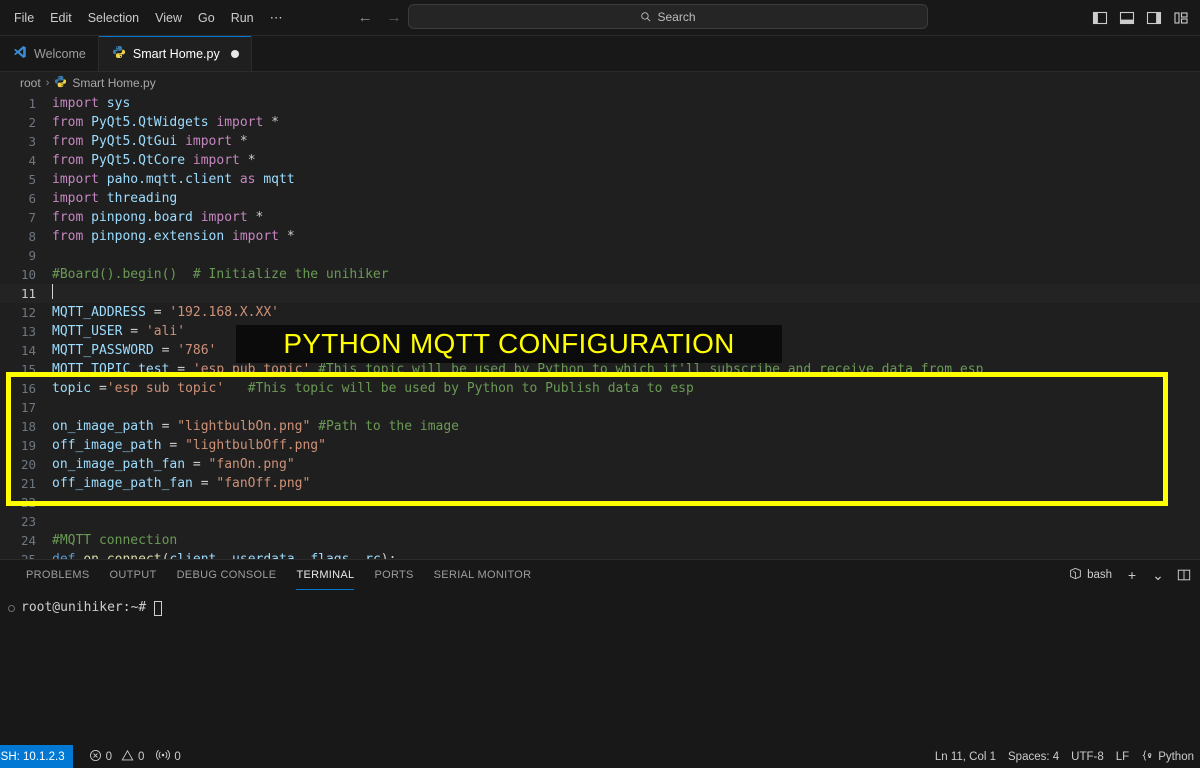 This screenshot has height=768, width=1200. What do you see at coordinates (32, 179) in the screenshot?
I see `line-number: 5` at bounding box center [32, 179].